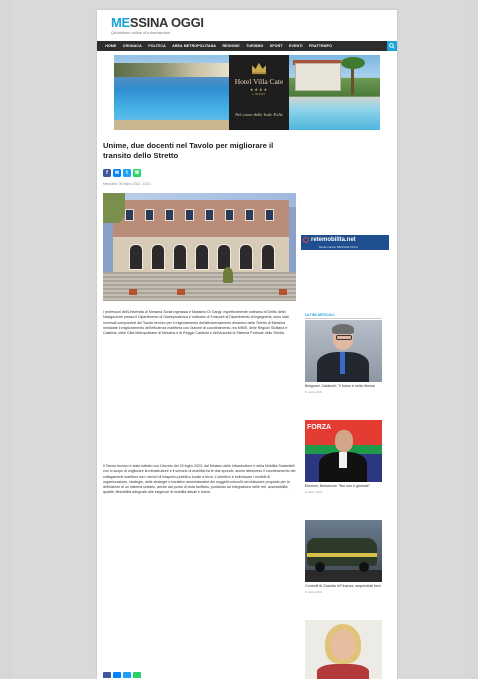  What do you see at coordinates (171, 92) in the screenshot?
I see `banner-pool-image` at bounding box center [171, 92].